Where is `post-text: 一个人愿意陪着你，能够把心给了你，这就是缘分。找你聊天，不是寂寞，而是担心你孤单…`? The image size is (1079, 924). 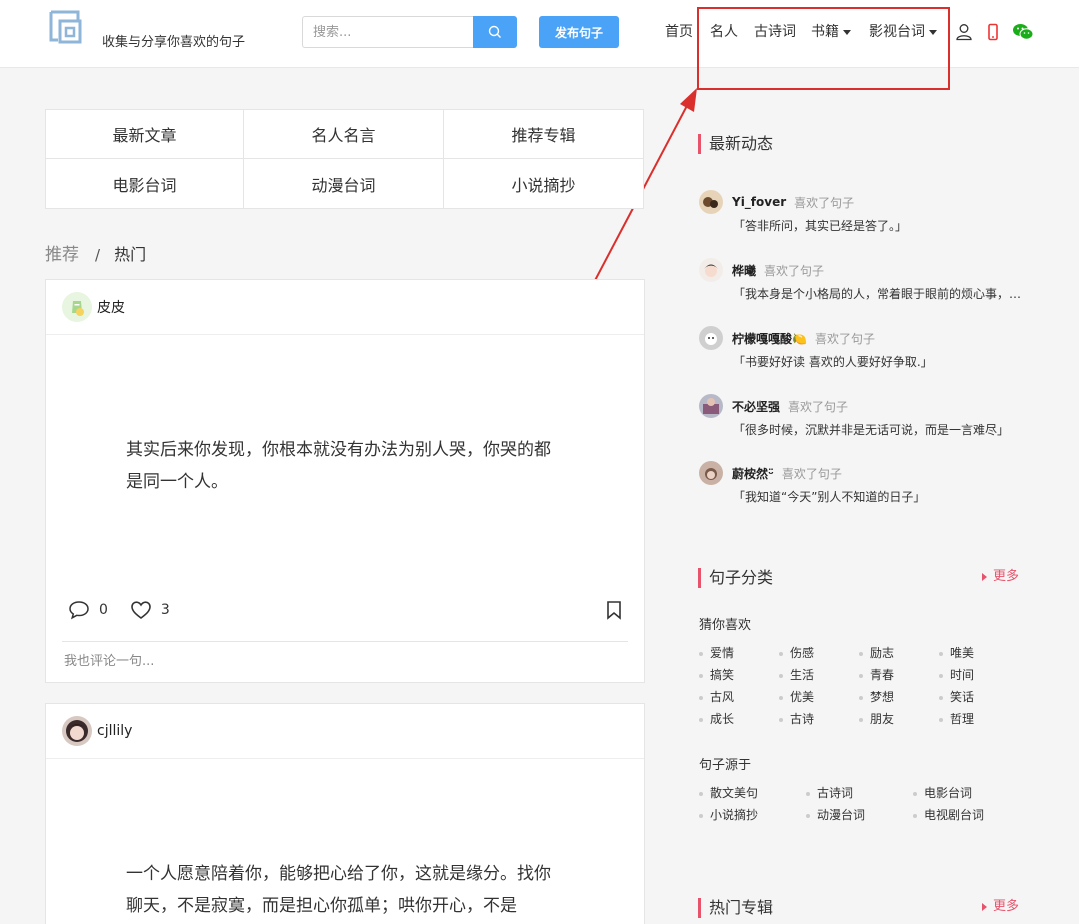
post-text: 一个人愿意陪着你，能够把心给了你，这就是缘分。找你聊天，不是寂寞，而是担心你孤单… is located at coordinates (338, 890).